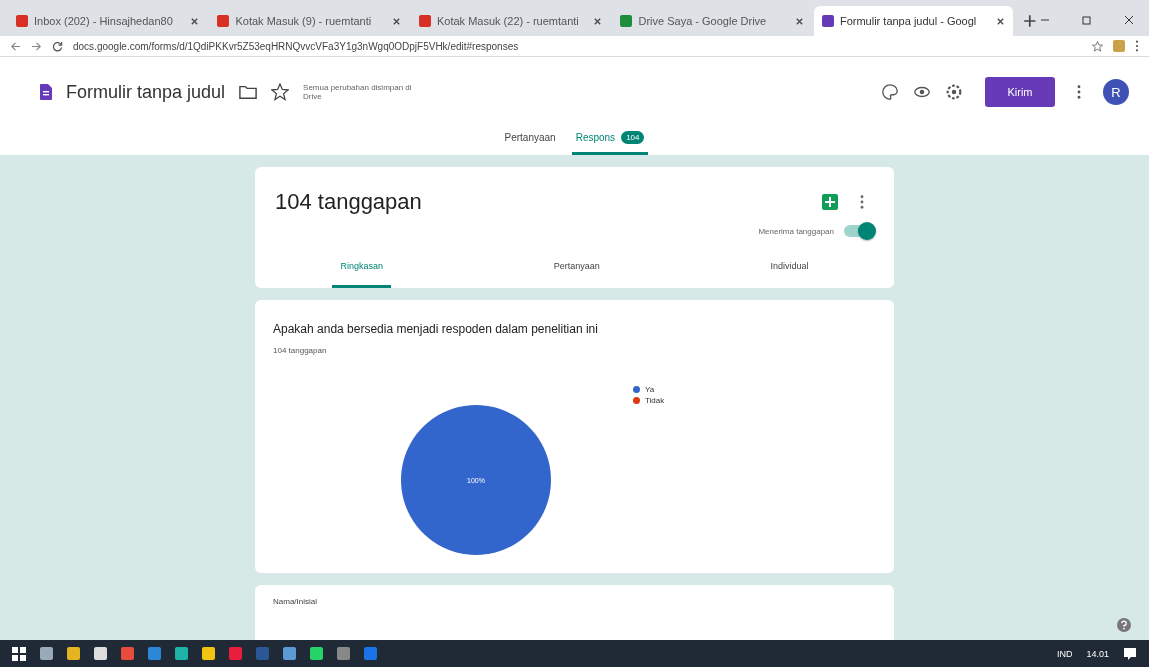  Describe the element at coordinates (789, 272) in the screenshot. I see `summary-tab: Individual` at that location.